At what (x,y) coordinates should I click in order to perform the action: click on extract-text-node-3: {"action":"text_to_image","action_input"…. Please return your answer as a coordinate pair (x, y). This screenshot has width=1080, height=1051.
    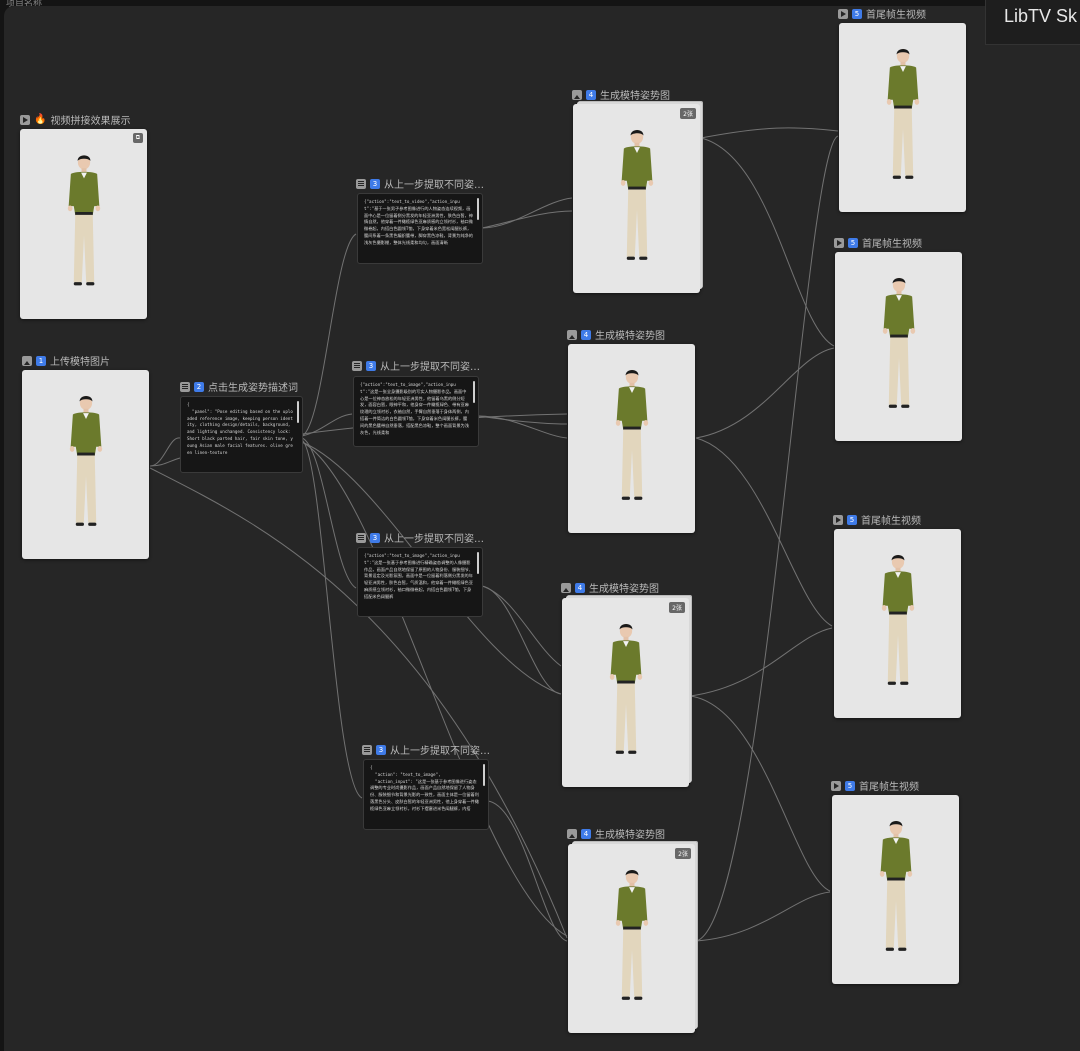
    Looking at the image, I should click on (420, 582).